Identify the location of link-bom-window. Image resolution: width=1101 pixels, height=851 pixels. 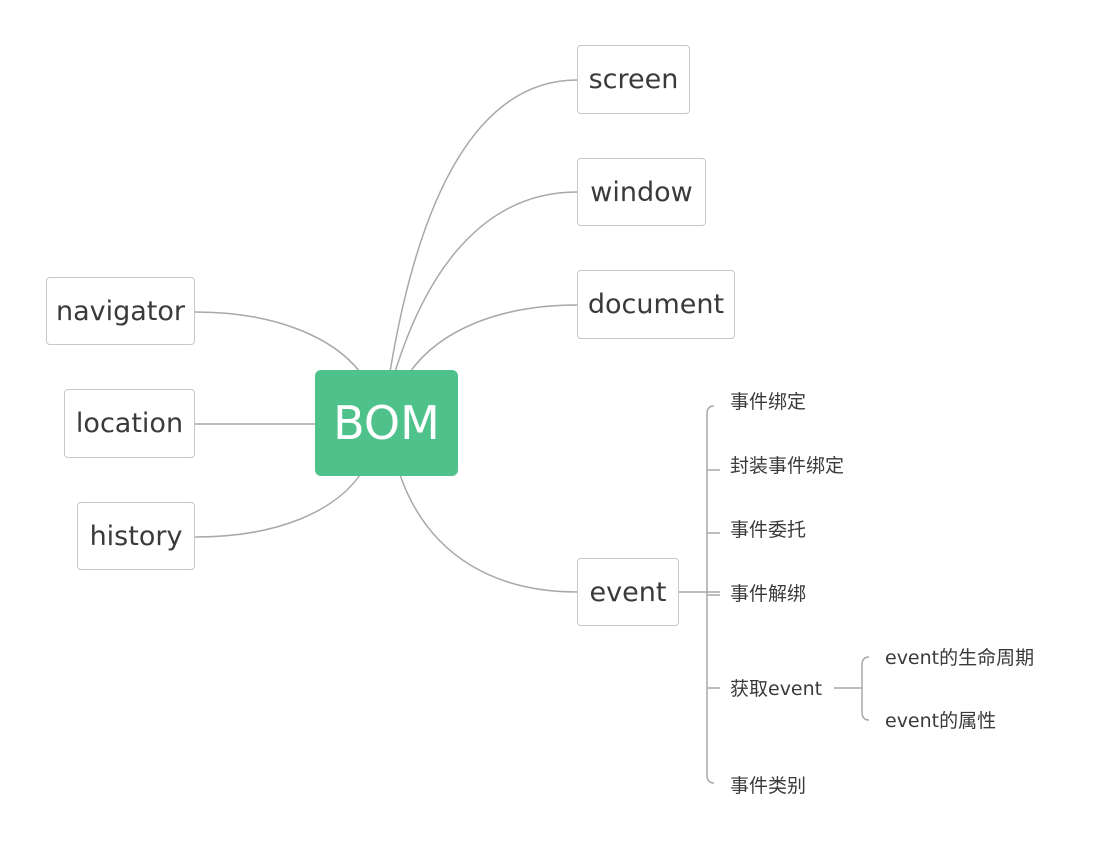
(486, 282).